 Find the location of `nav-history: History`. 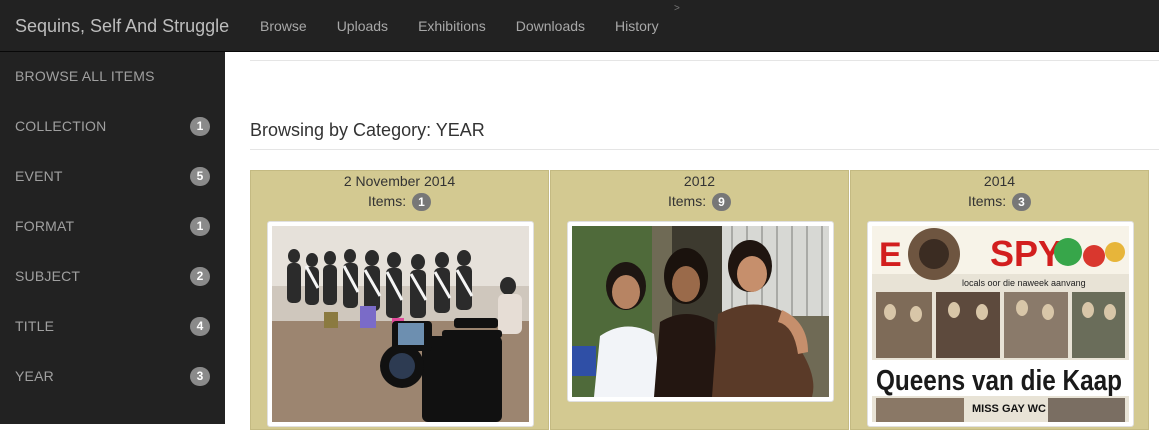

nav-history: History is located at coordinates (637, 26).